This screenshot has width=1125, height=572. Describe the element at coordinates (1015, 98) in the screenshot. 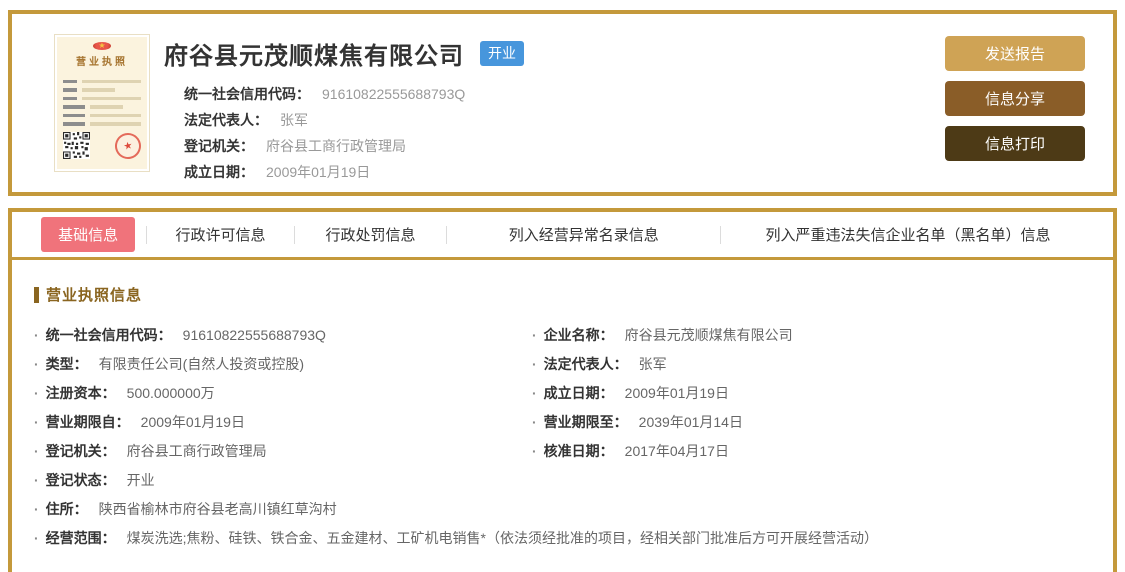

I see `share-info-button: 信息分享` at that location.